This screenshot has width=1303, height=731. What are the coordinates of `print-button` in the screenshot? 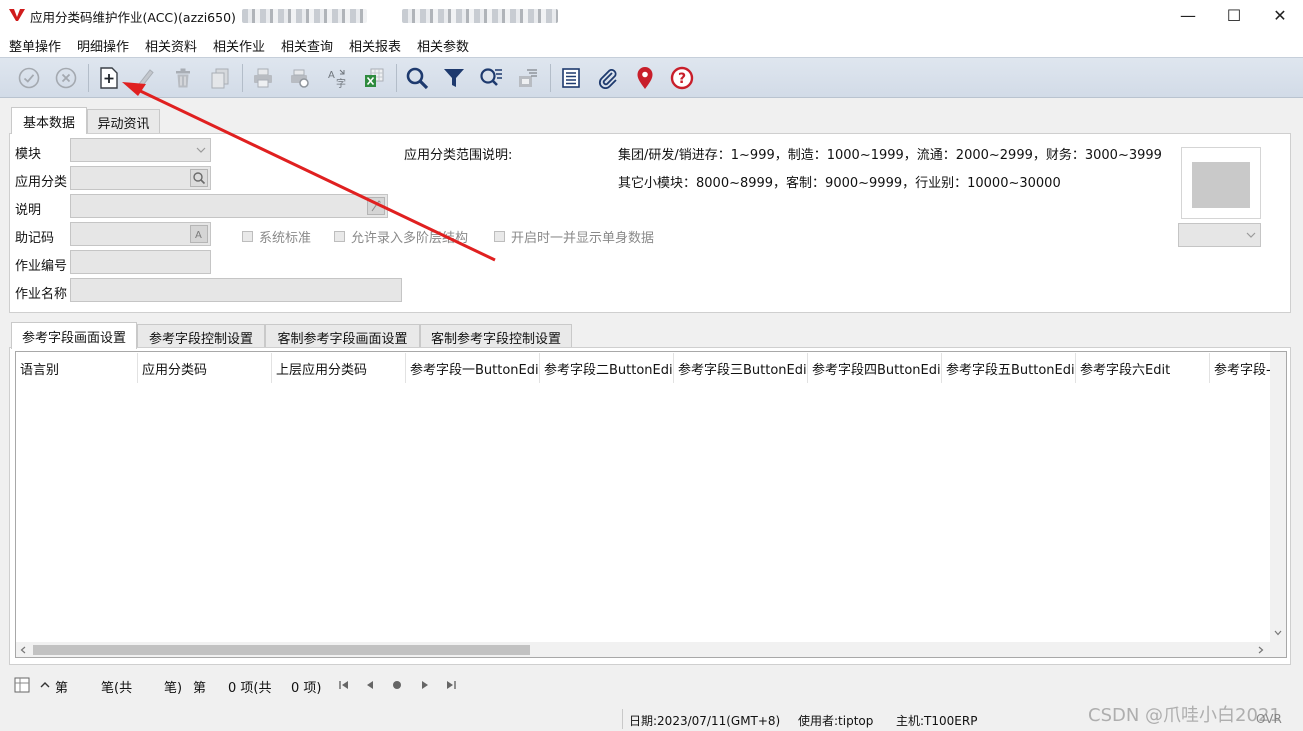 It's located at (263, 78).